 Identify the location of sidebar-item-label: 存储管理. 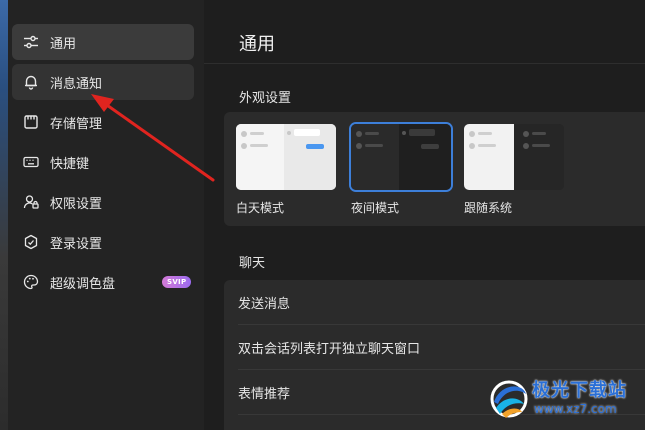
(76, 124).